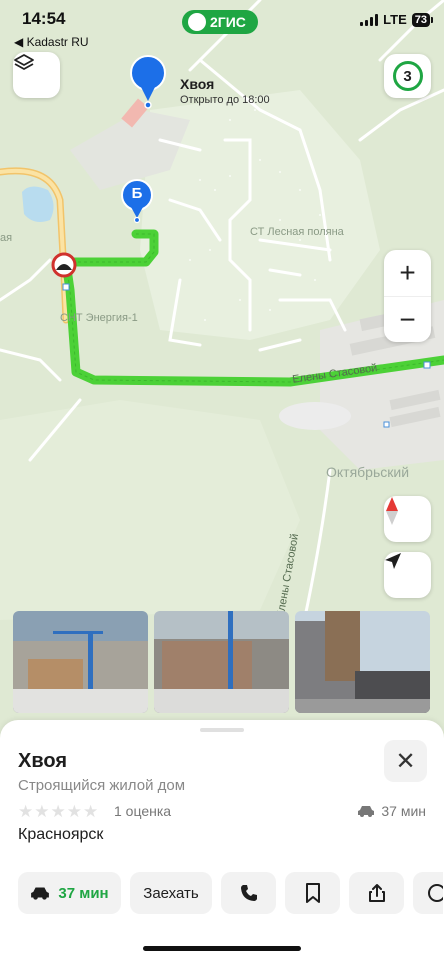 This screenshot has height=960, width=444. What do you see at coordinates (222, 730) in the screenshot?
I see `sheet-drag-handle` at bounding box center [222, 730].